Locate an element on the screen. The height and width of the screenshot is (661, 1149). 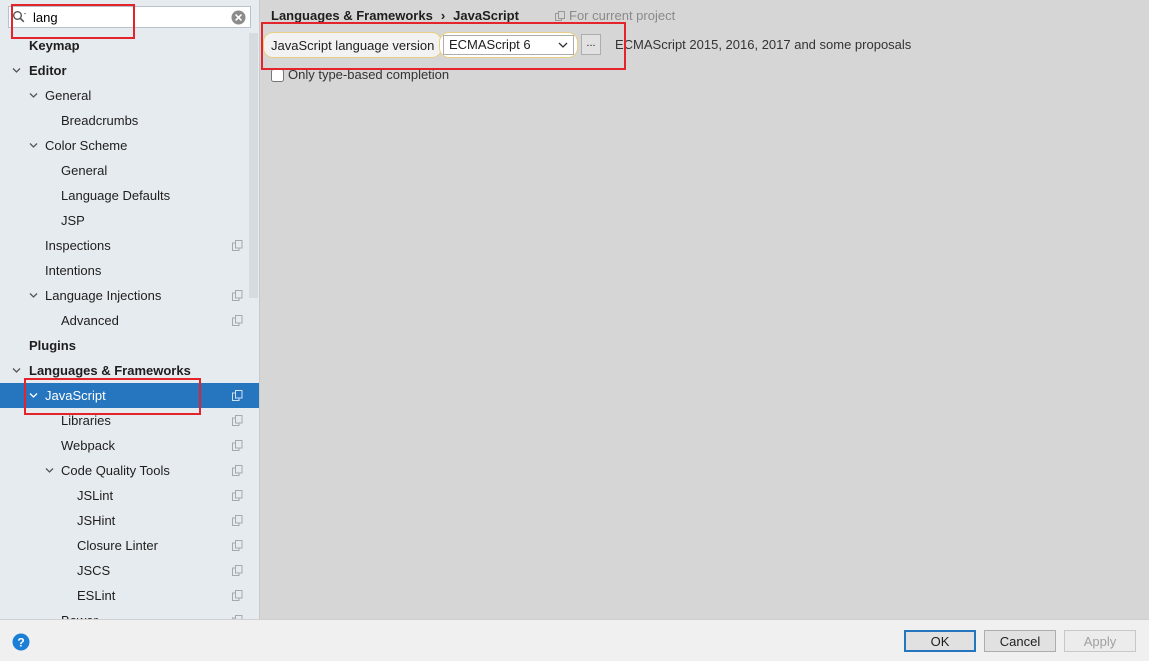
tree-item: Language Injections is located at coordinates (129, 295).